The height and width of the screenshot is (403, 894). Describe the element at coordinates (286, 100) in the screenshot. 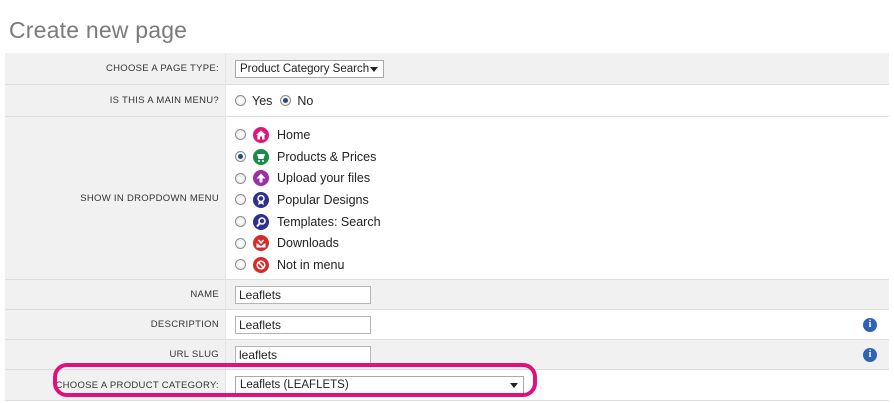

I see `main-menu-no-radio` at that location.